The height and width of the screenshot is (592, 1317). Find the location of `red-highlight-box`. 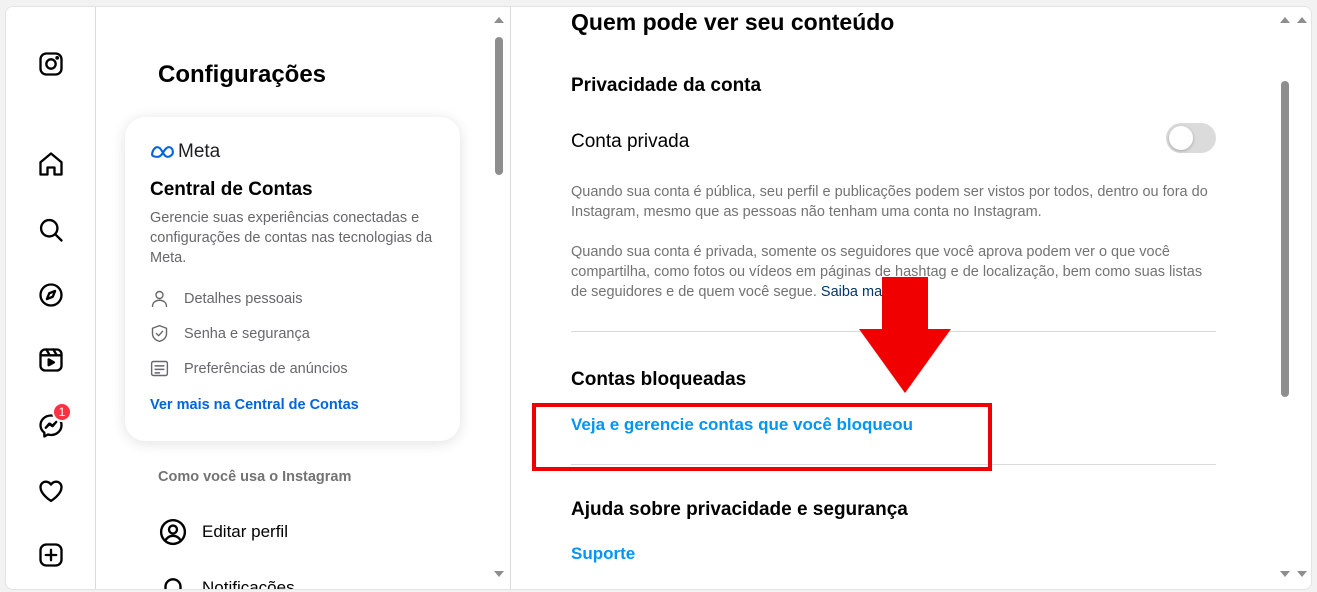

red-highlight-box is located at coordinates (762, 437).